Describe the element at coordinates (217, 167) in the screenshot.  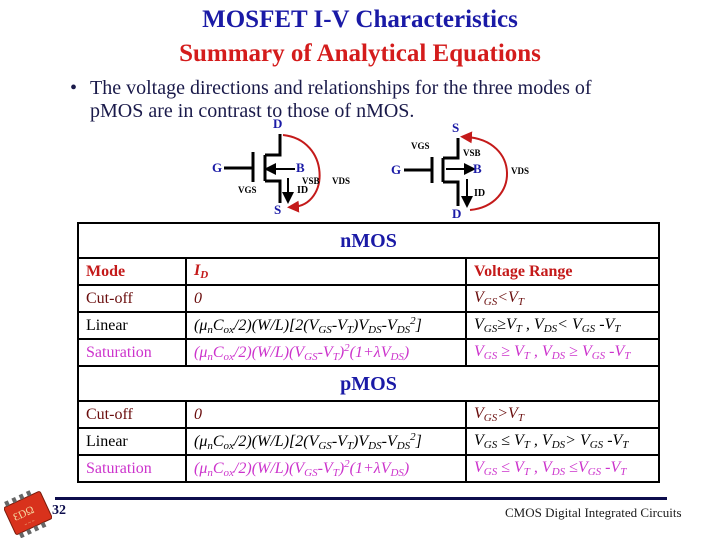
I see `nmos-gate-label: G` at that location.